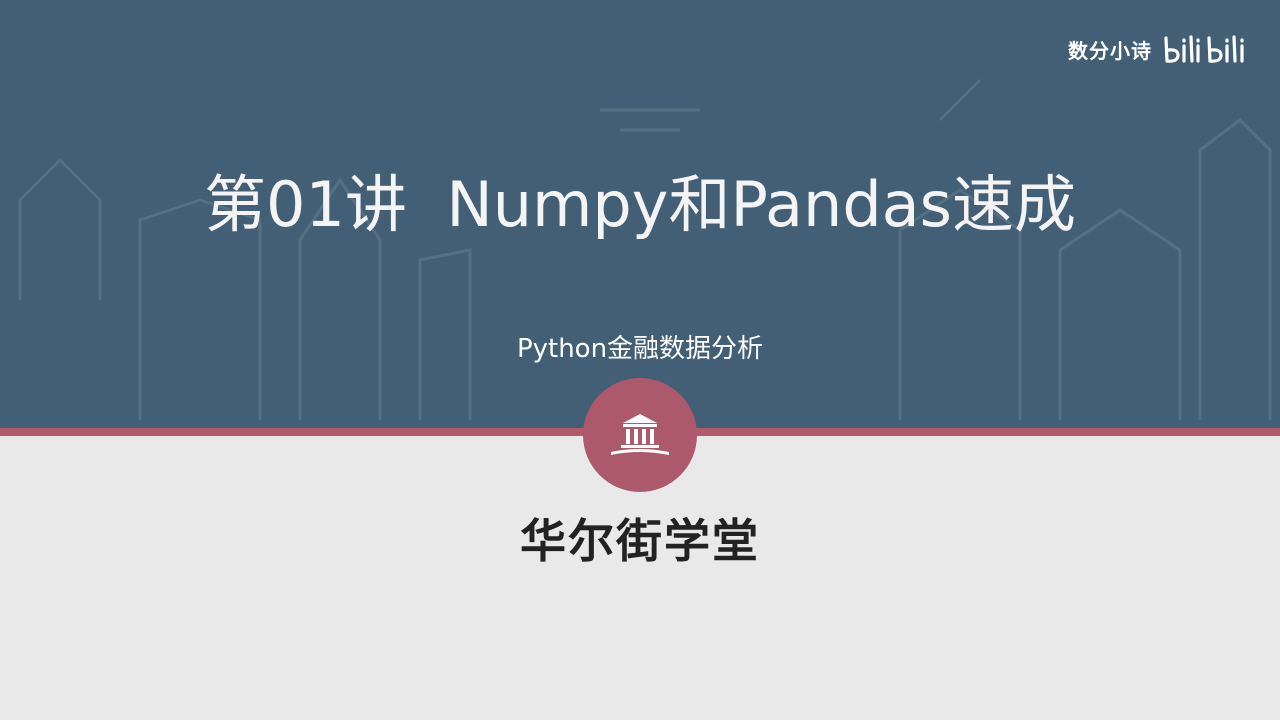  What do you see at coordinates (1110, 50) in the screenshot?
I see `channel-name: 数分小诗` at bounding box center [1110, 50].